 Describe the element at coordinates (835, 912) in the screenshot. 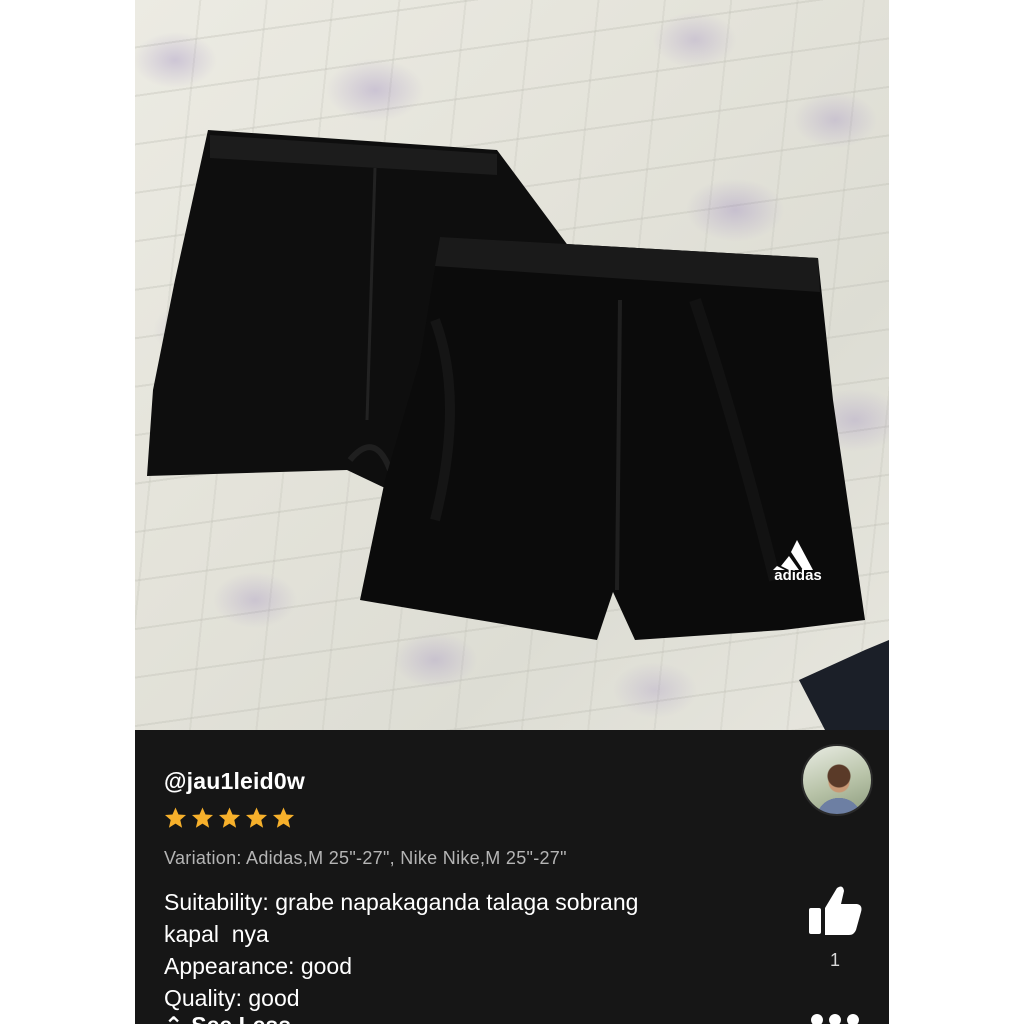

I see `thumbs-up-icon` at that location.